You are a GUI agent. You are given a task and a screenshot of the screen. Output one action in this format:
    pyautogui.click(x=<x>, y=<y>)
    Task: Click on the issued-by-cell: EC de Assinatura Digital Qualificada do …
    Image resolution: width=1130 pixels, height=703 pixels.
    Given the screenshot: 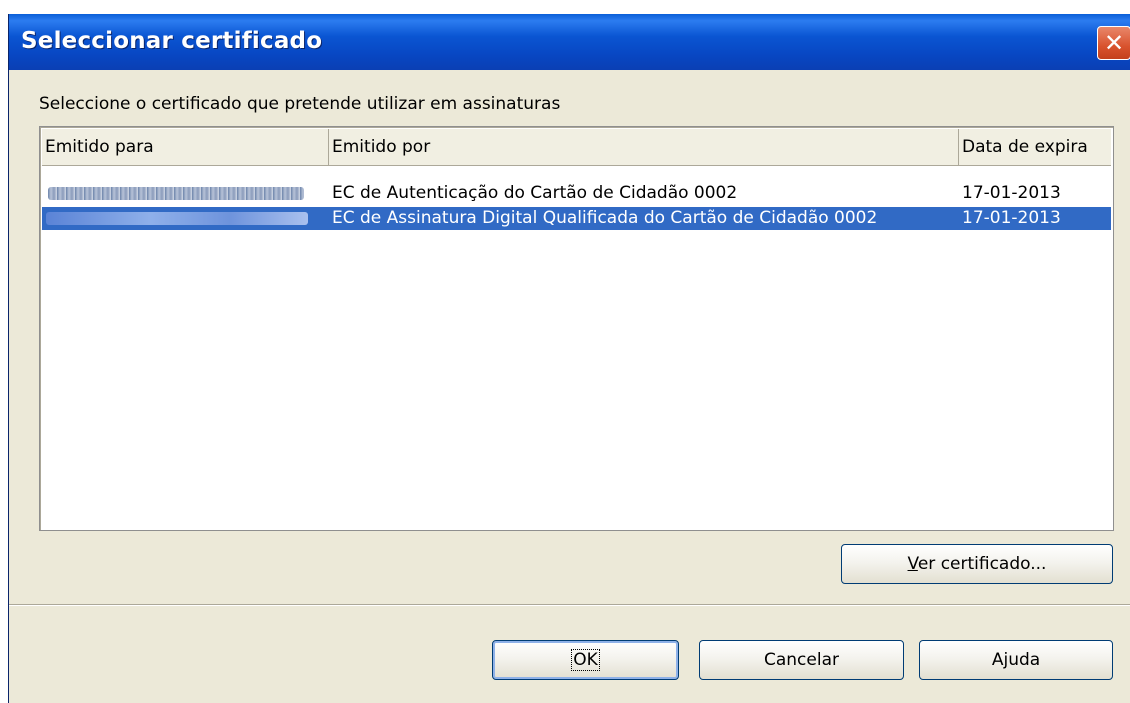 What is the action you would take?
    pyautogui.click(x=605, y=218)
    